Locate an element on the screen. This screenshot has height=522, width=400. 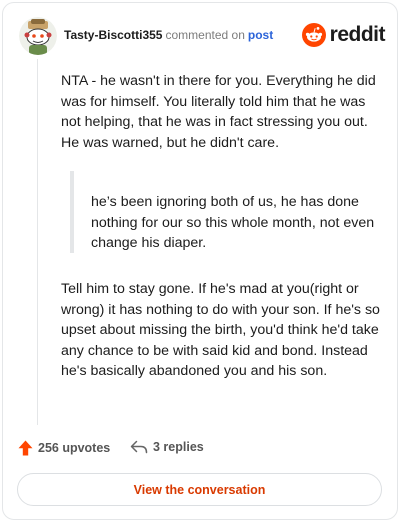
username-link: Tasty-Biscotti355 is located at coordinates (113, 35).